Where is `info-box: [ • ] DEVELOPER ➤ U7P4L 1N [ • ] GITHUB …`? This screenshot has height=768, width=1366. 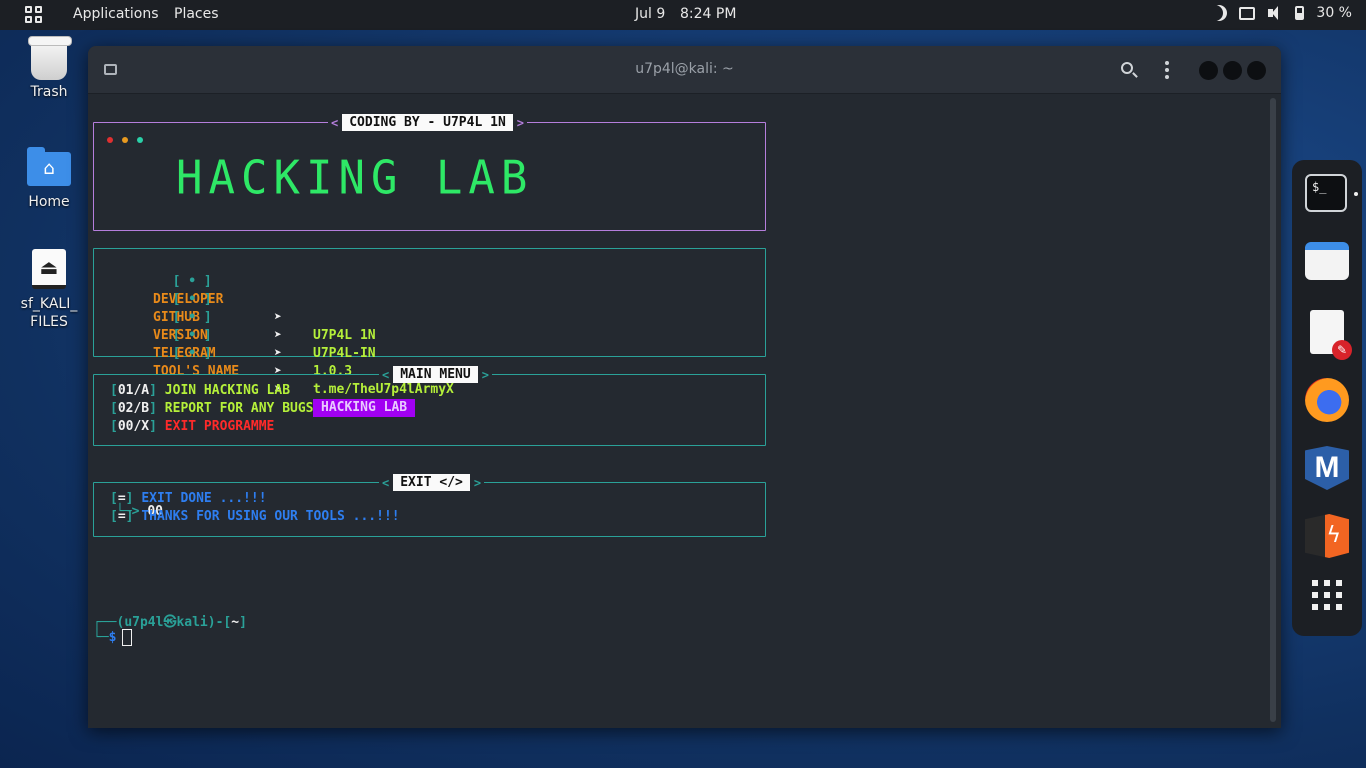 info-box: [ • ] DEVELOPER ➤ U7P4L 1N [ • ] GITHUB … is located at coordinates (429, 332).